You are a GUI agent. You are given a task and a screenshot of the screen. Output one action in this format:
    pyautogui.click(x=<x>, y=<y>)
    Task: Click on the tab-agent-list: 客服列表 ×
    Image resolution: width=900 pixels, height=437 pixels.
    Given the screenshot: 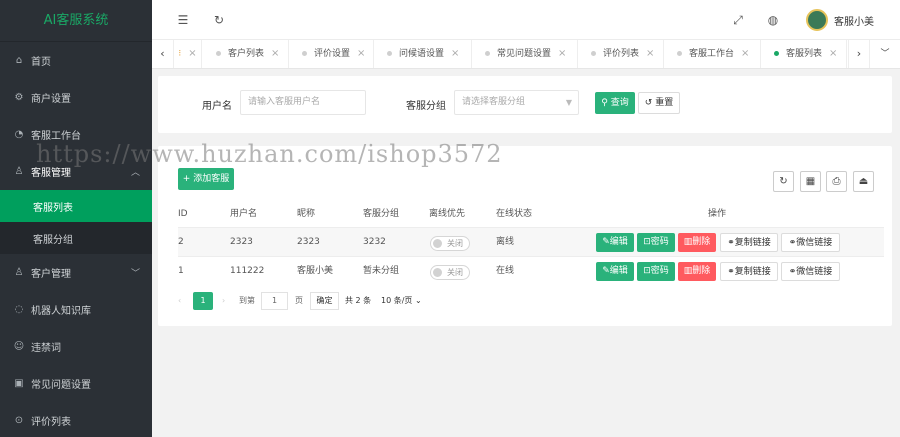 What is the action you would take?
    pyautogui.click(x=804, y=54)
    